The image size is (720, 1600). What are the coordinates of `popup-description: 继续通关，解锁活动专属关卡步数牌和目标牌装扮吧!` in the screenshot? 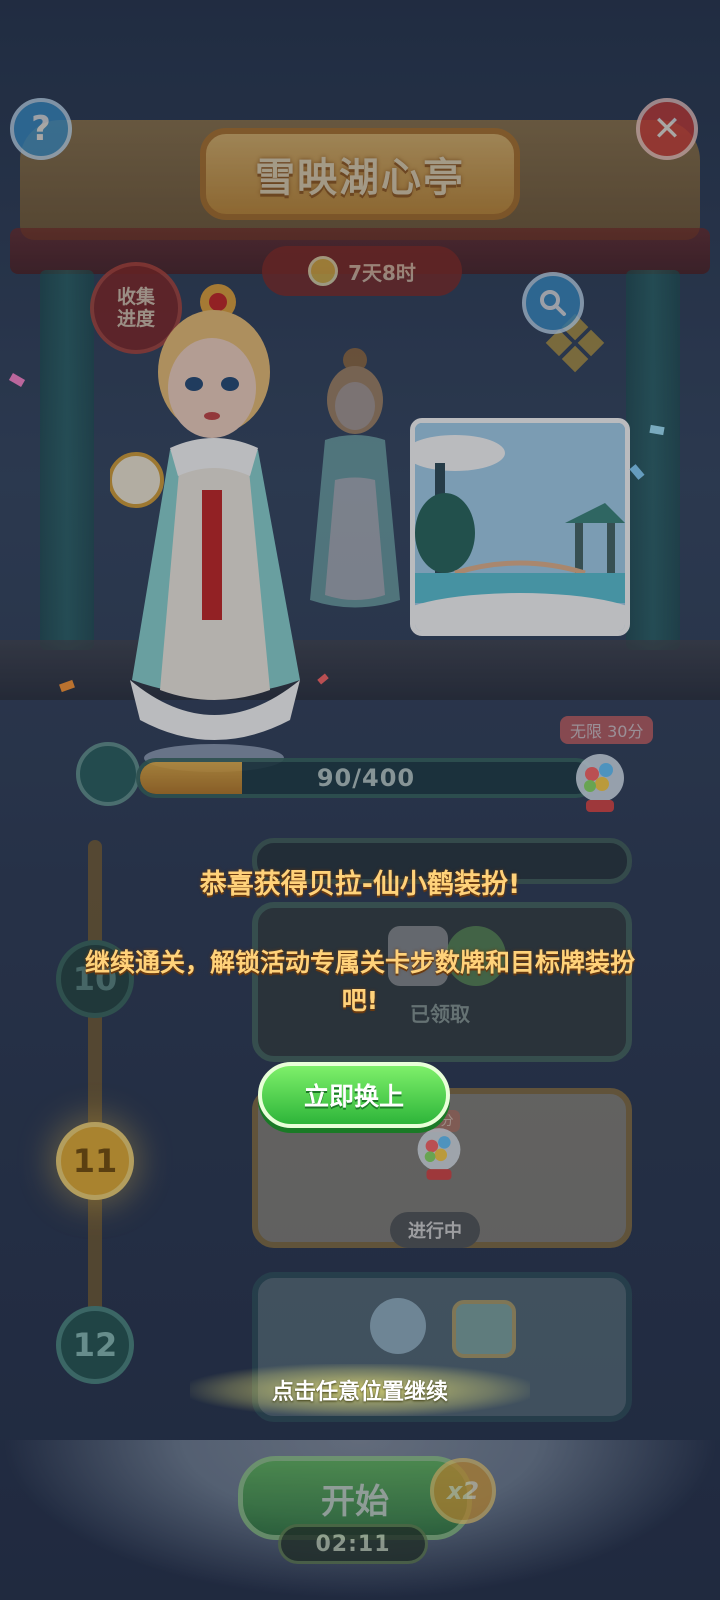 It's located at (359, 981).